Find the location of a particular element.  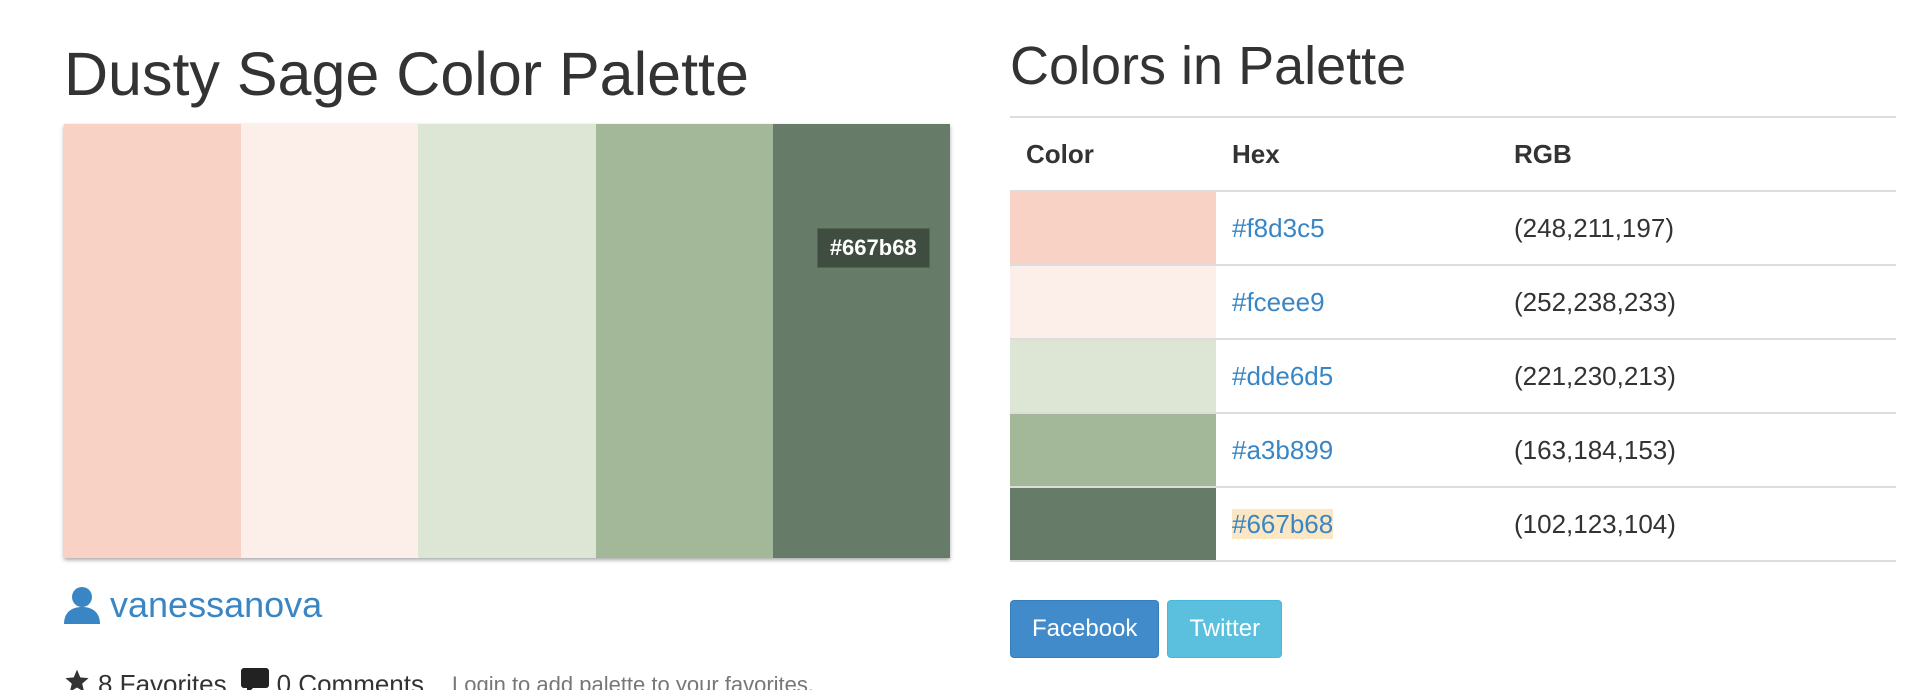

header-hex: Hex is located at coordinates (1357, 154).